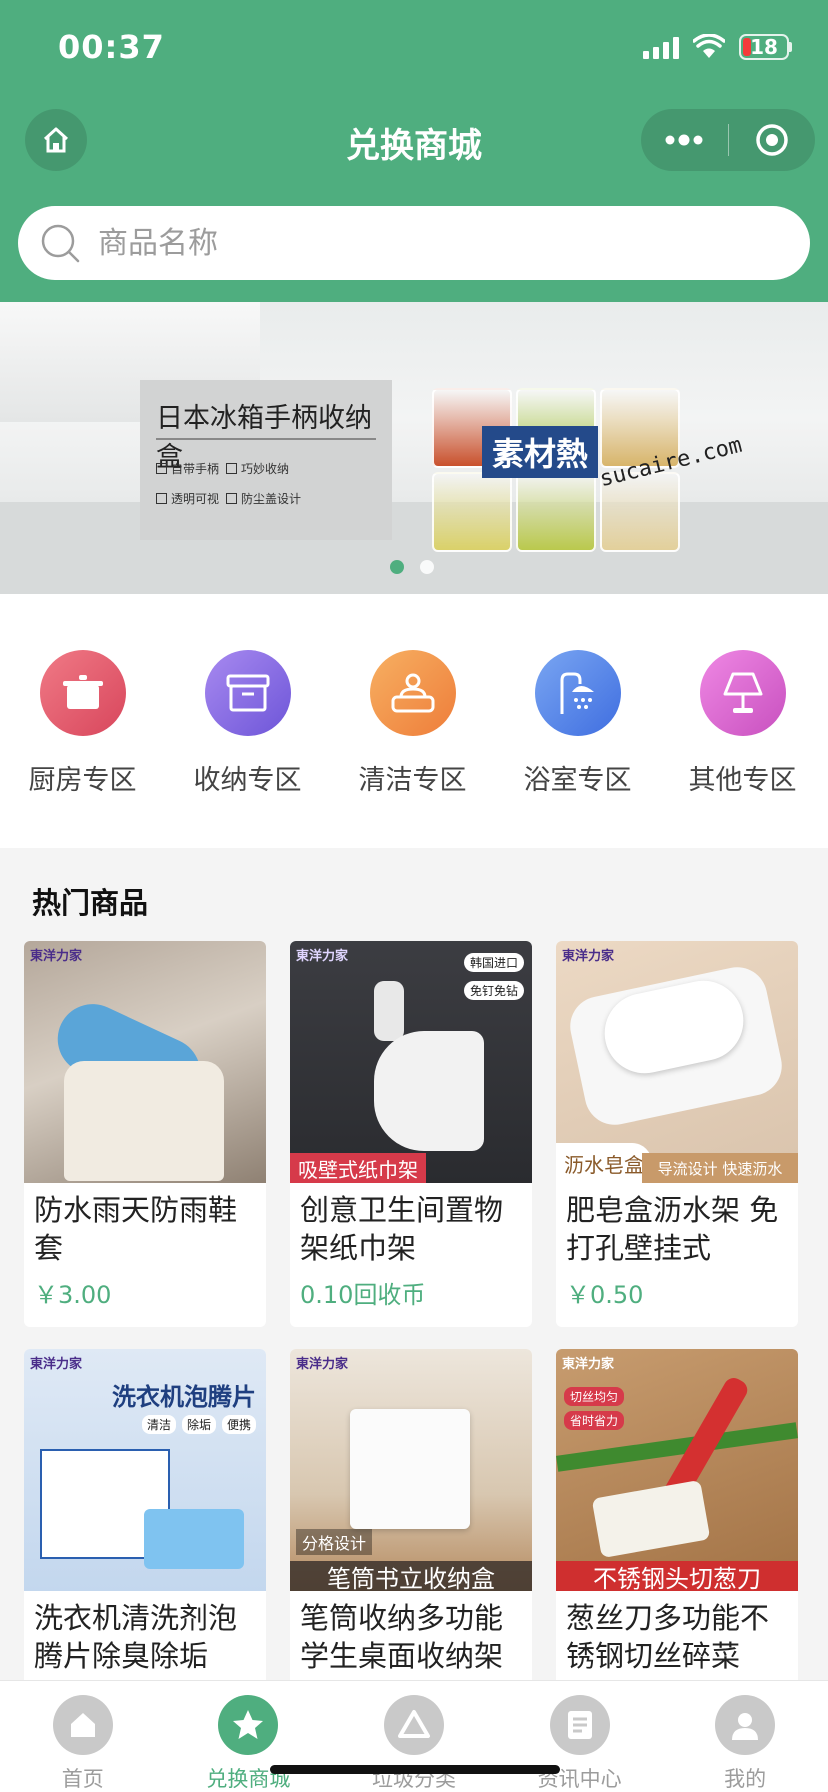 This screenshot has height=1792, width=828. Describe the element at coordinates (661, 47) in the screenshot. I see `signal-icon` at that location.